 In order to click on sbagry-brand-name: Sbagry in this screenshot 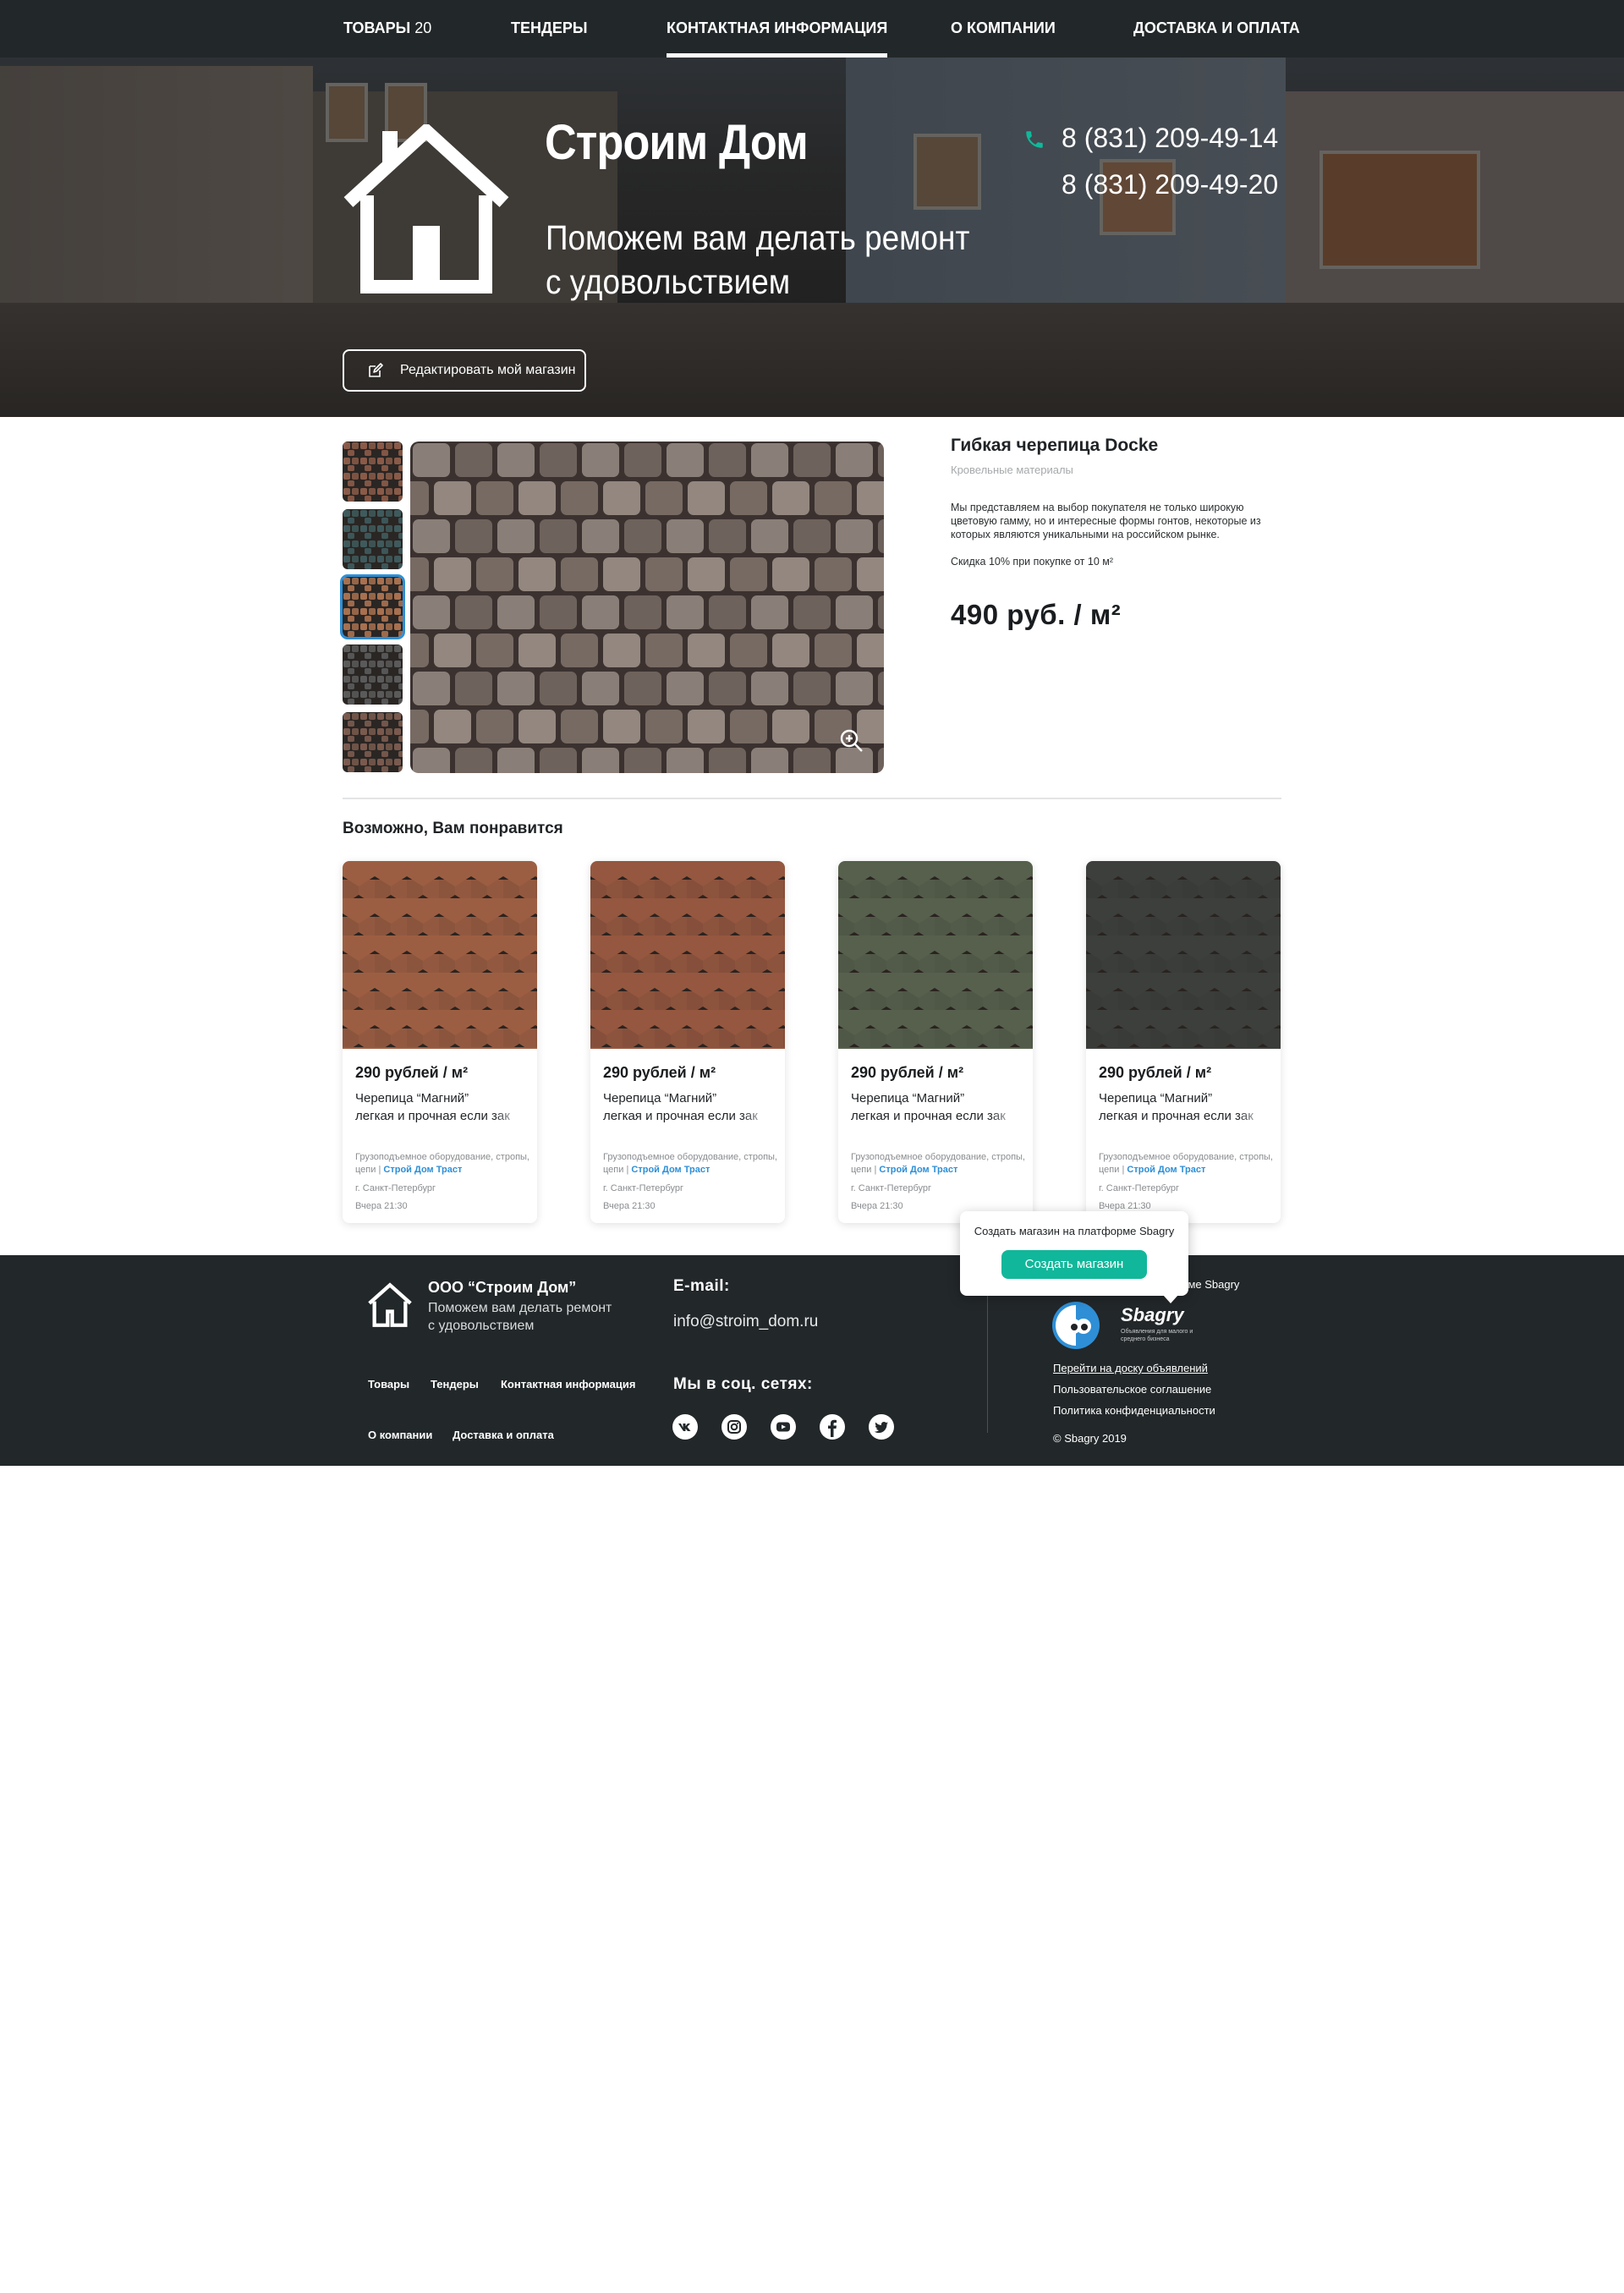, I will do `click(1153, 1314)`.